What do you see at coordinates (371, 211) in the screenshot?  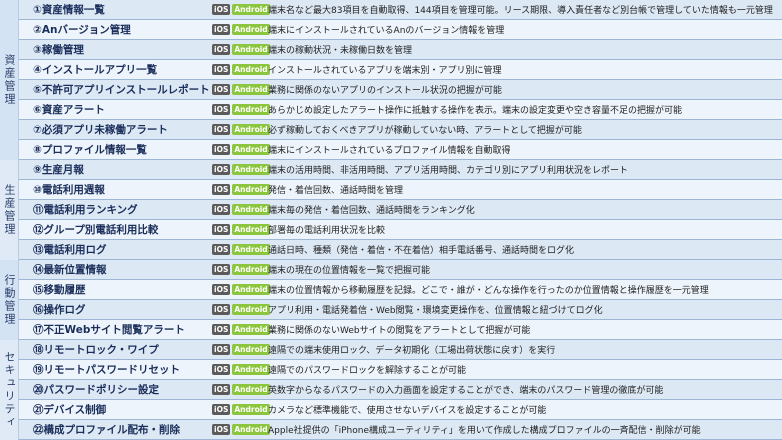 I see `feature-description: 端末毎の発信・着信回数、通話時間をランキング化` at bounding box center [371, 211].